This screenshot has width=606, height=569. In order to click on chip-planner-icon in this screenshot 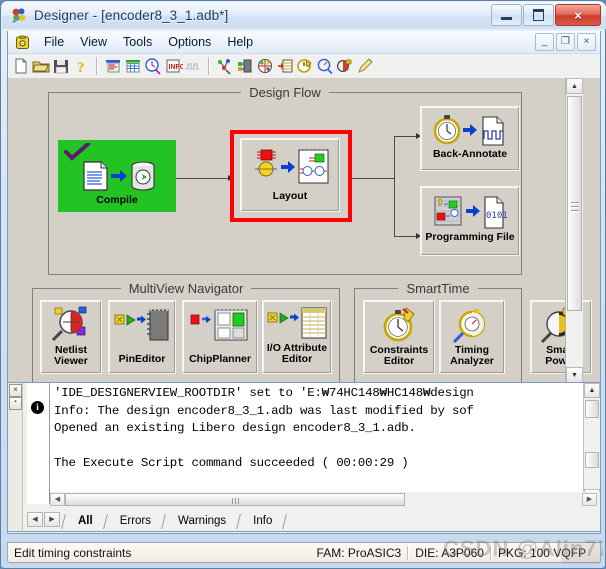, I will do `click(265, 66)`.